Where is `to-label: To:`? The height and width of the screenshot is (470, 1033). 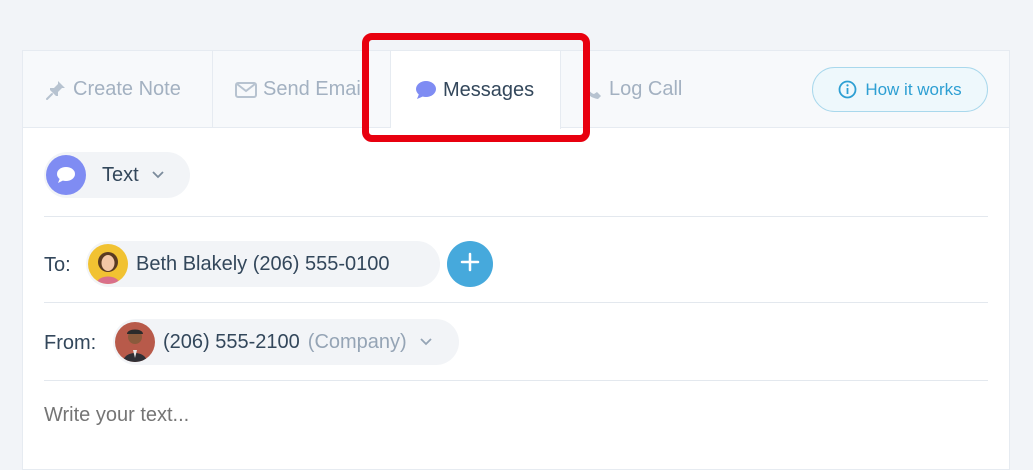
to-label: To: is located at coordinates (57, 265).